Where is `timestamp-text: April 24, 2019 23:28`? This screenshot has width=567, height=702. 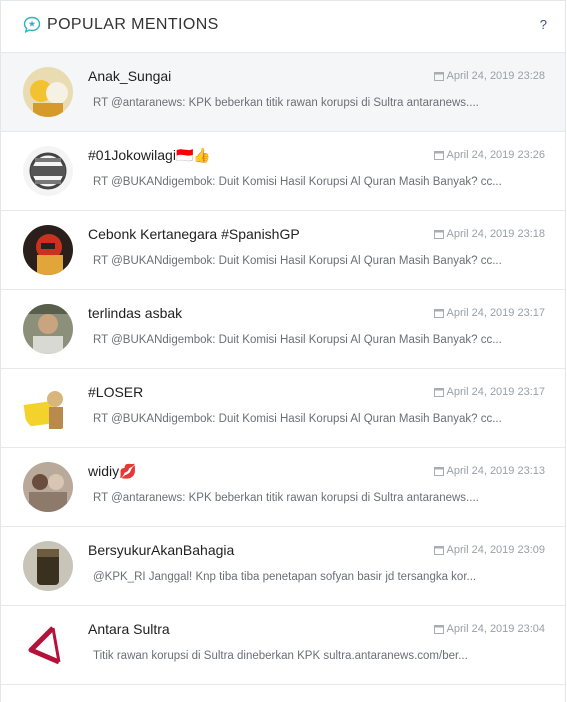 timestamp-text: April 24, 2019 23:28 is located at coordinates (495, 76).